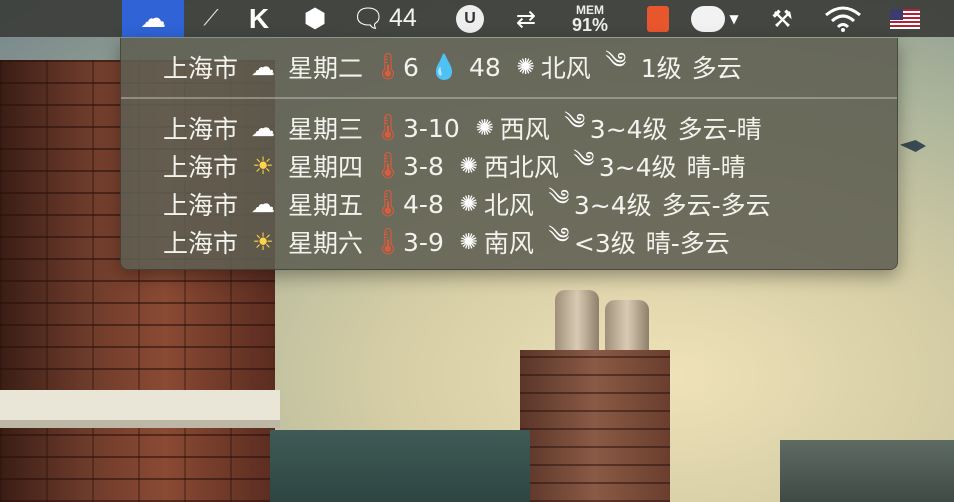 The image size is (954, 502). I want to click on wind-level: 1级, so click(661, 68).